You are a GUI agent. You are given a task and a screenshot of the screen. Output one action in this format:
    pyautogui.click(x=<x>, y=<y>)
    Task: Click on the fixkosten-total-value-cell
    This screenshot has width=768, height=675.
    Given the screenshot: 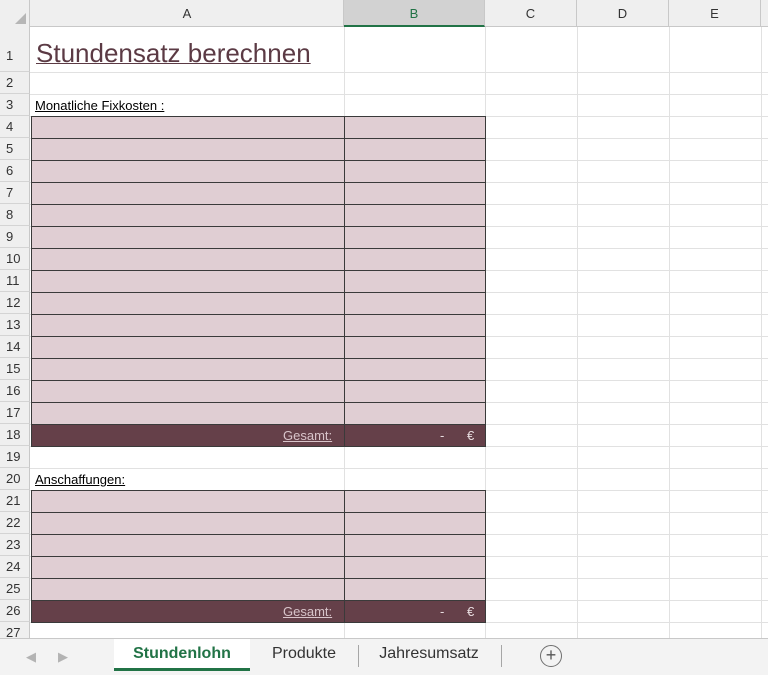 What is the action you would take?
    pyautogui.click(x=415, y=435)
    